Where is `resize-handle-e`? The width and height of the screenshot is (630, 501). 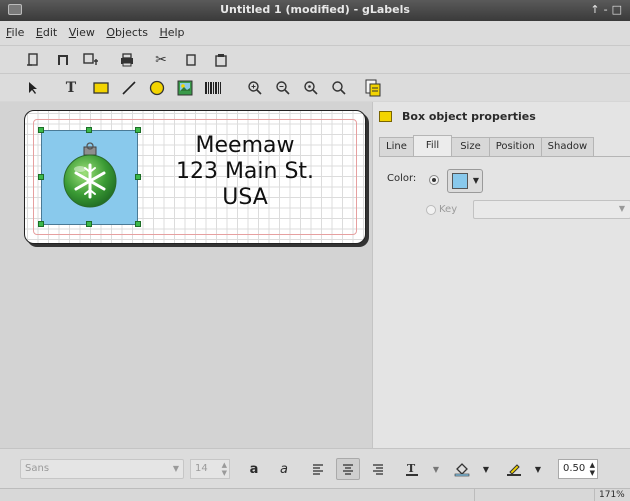 resize-handle-e is located at coordinates (138, 177).